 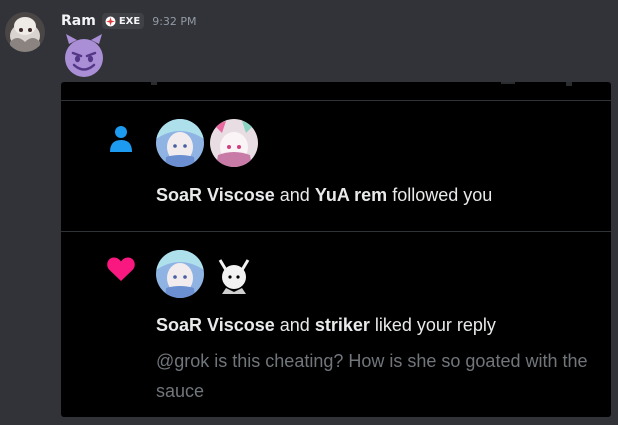 I want to click on username: Ram, so click(x=78, y=21).